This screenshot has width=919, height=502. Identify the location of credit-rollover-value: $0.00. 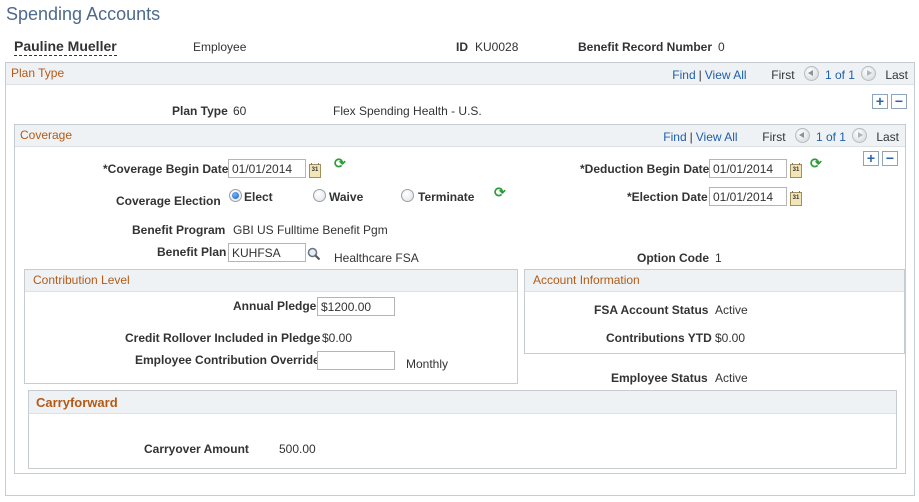
(337, 338).